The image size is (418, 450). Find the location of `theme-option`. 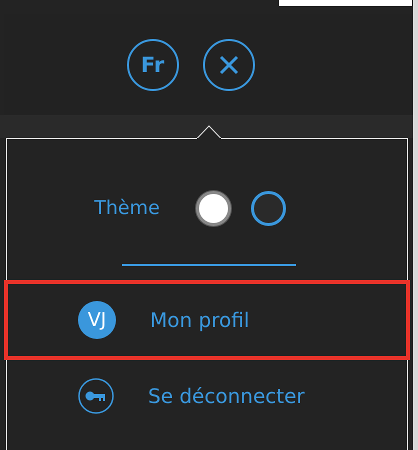

theme-option is located at coordinates (213, 208).